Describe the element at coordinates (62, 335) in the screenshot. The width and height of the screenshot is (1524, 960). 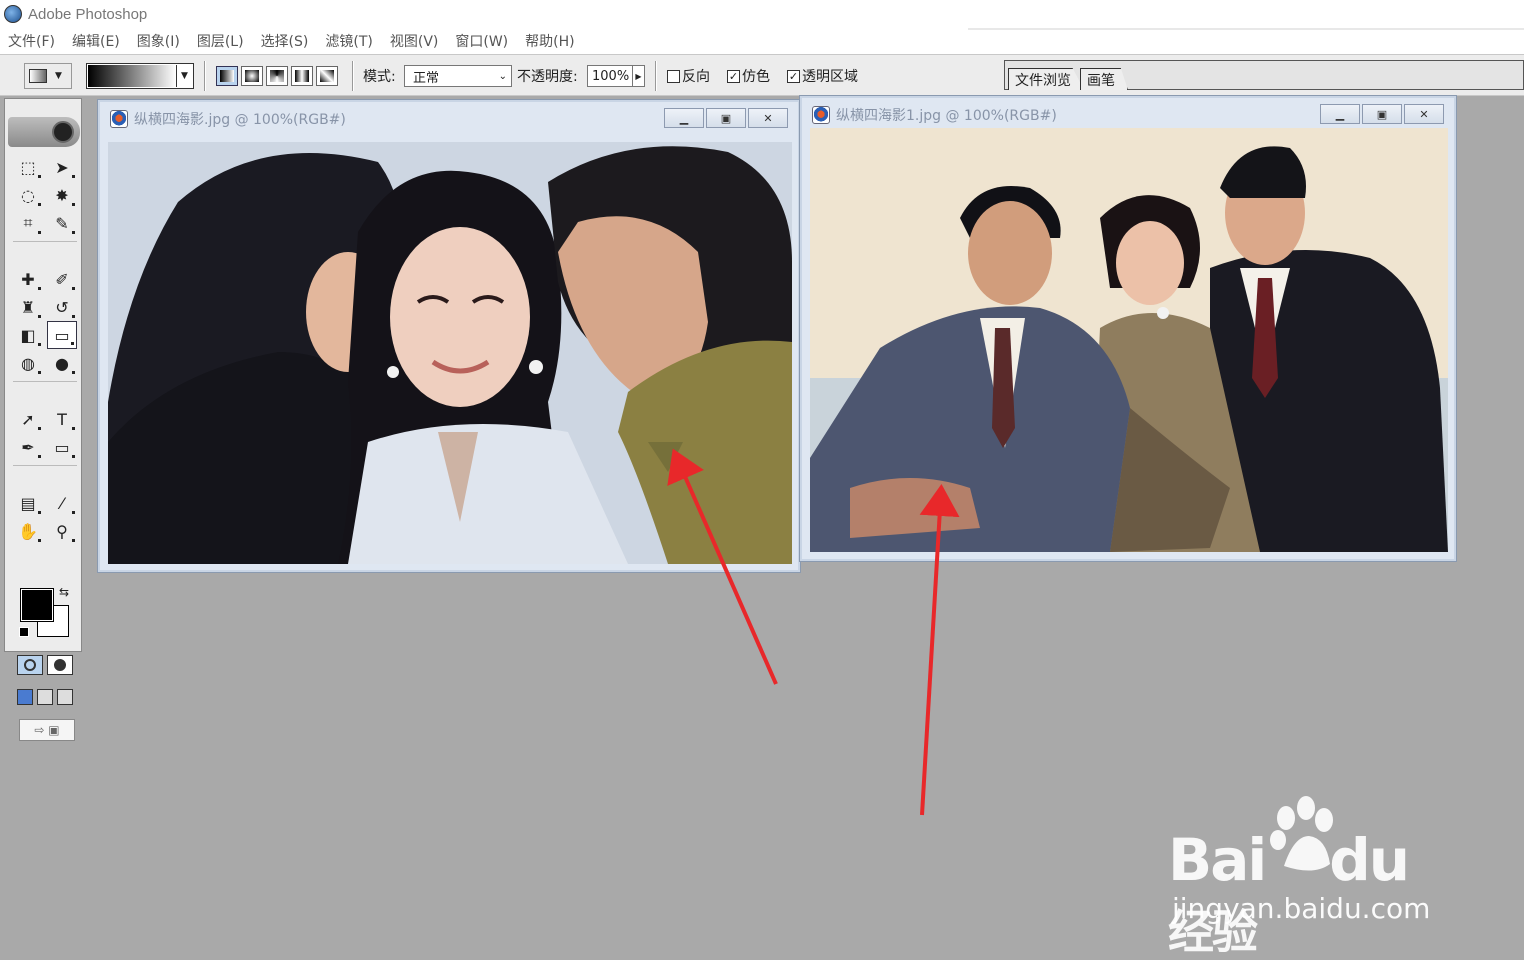
I see `gradient-tool-icon: ▭` at that location.